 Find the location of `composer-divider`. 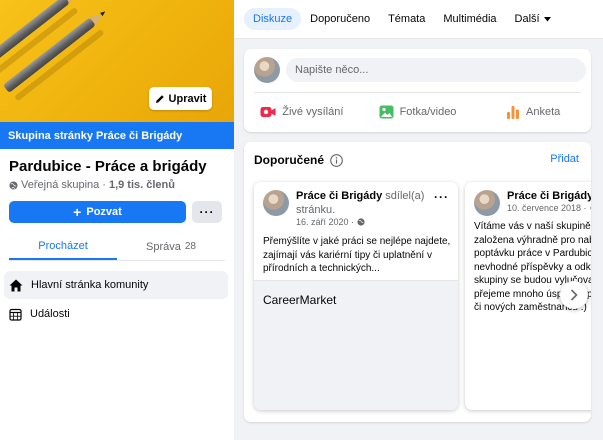

composer-divider is located at coordinates (417, 92).